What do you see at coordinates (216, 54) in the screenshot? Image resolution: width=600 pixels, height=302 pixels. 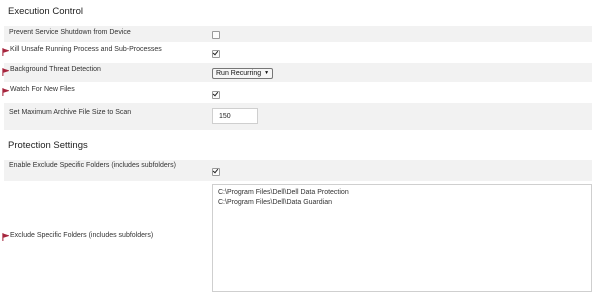 I see `checkbox-kill-unsafe-process` at bounding box center [216, 54].